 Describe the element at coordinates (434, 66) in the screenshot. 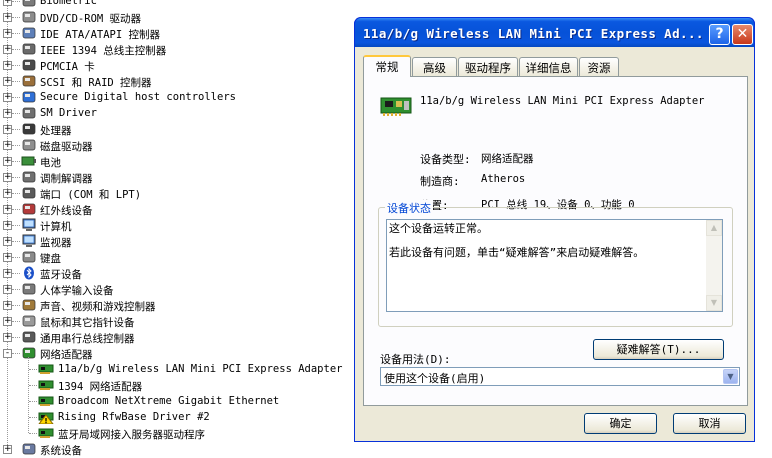

I see `tab-advanced: 高级` at that location.